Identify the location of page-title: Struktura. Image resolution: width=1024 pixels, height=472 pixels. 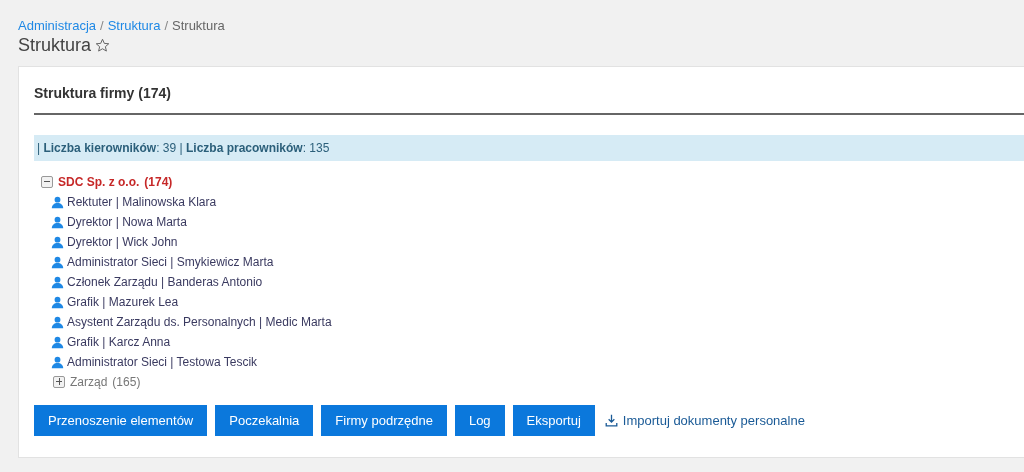
(55, 45).